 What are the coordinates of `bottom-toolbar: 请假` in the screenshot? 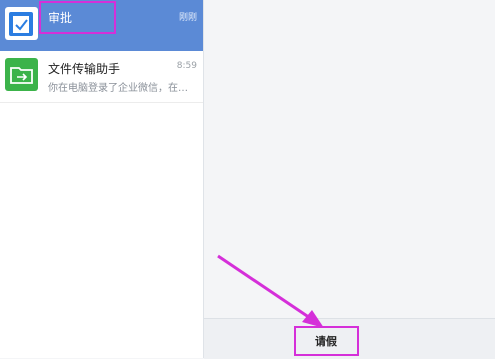 It's located at (349, 338).